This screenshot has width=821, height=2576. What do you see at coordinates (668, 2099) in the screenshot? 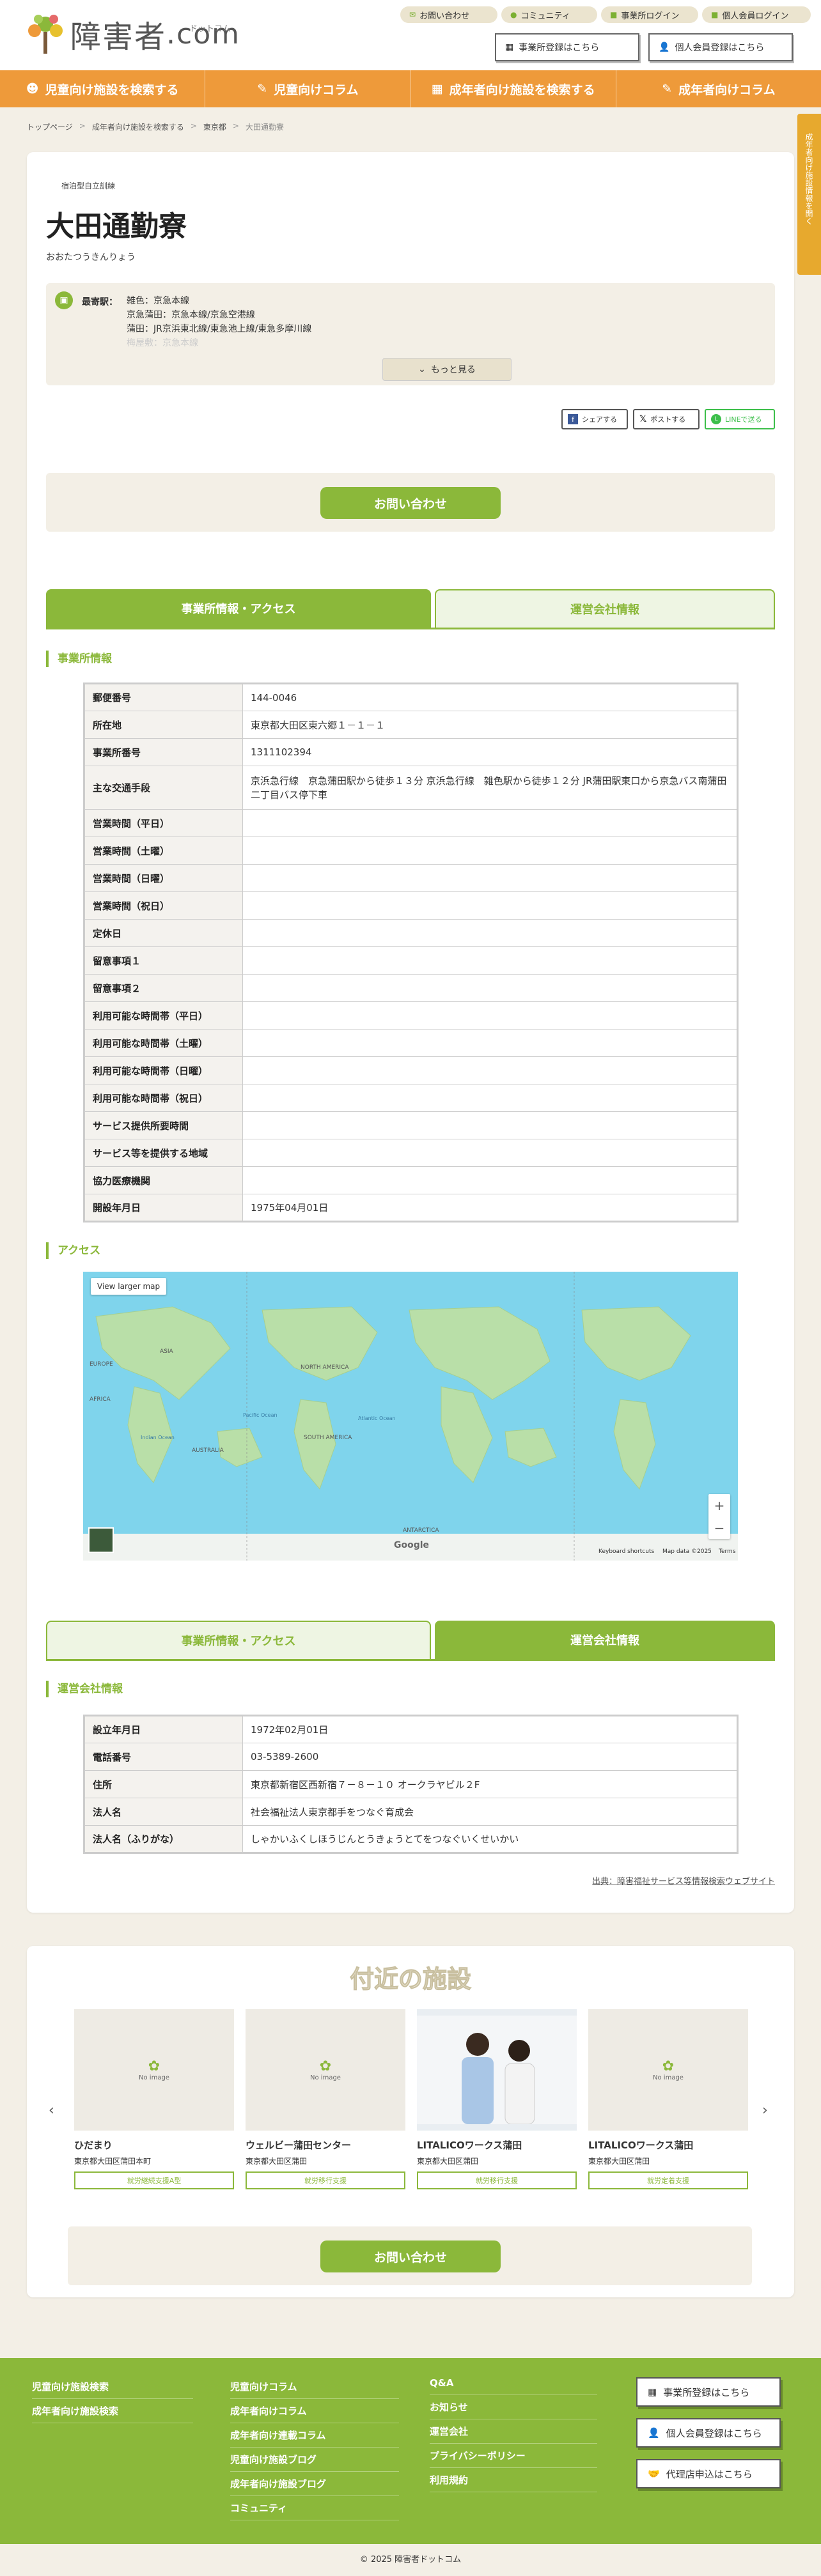
I see `nearby-facility-card: ✿ No image LITALICOワークス蒲田 東京都大田区蒲田 就労定着支援` at bounding box center [668, 2099].